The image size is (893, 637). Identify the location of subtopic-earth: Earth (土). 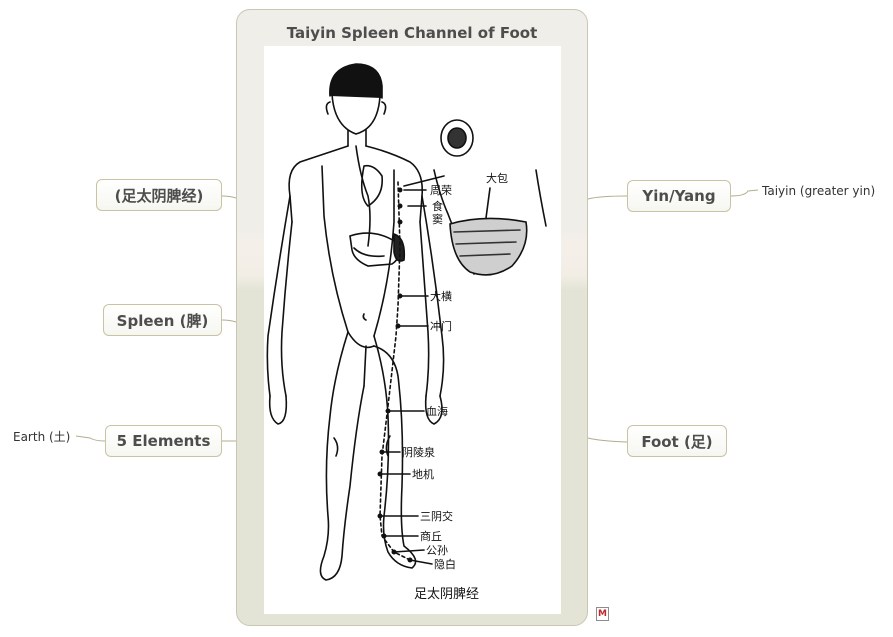
(41, 436).